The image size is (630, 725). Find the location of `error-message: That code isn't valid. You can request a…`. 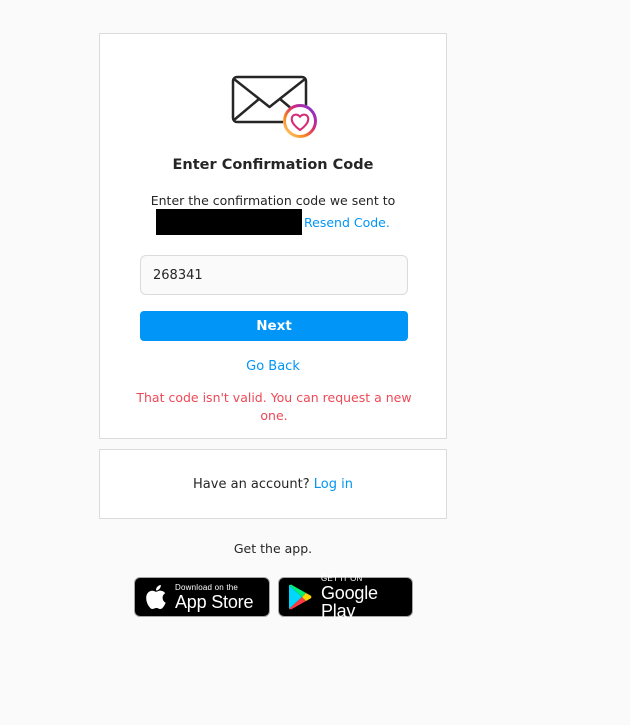

error-message: That code isn't valid. You can request a… is located at coordinates (274, 406).